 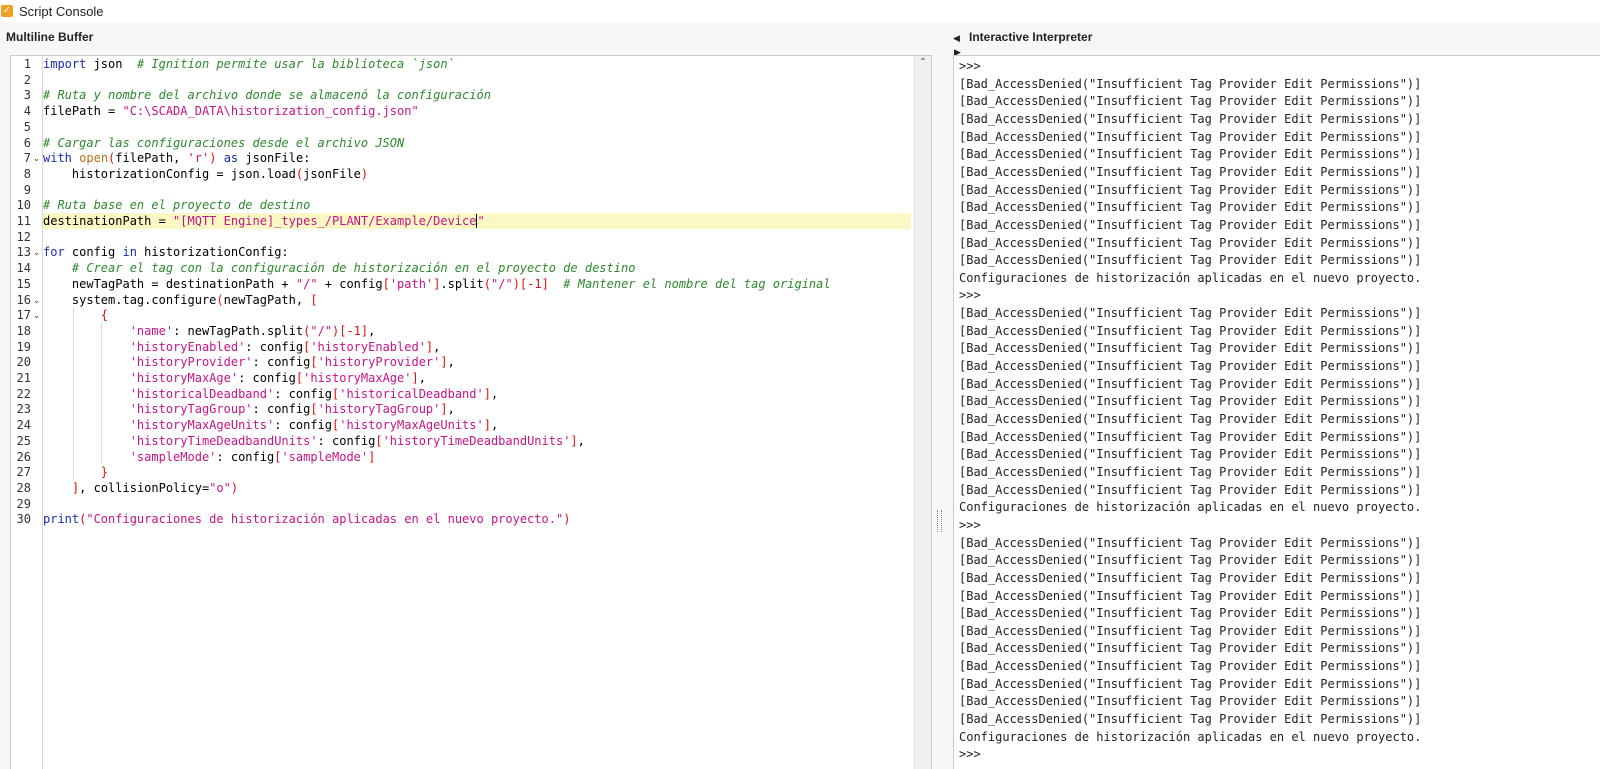 I want to click on line-number: 22, so click(x=23, y=393).